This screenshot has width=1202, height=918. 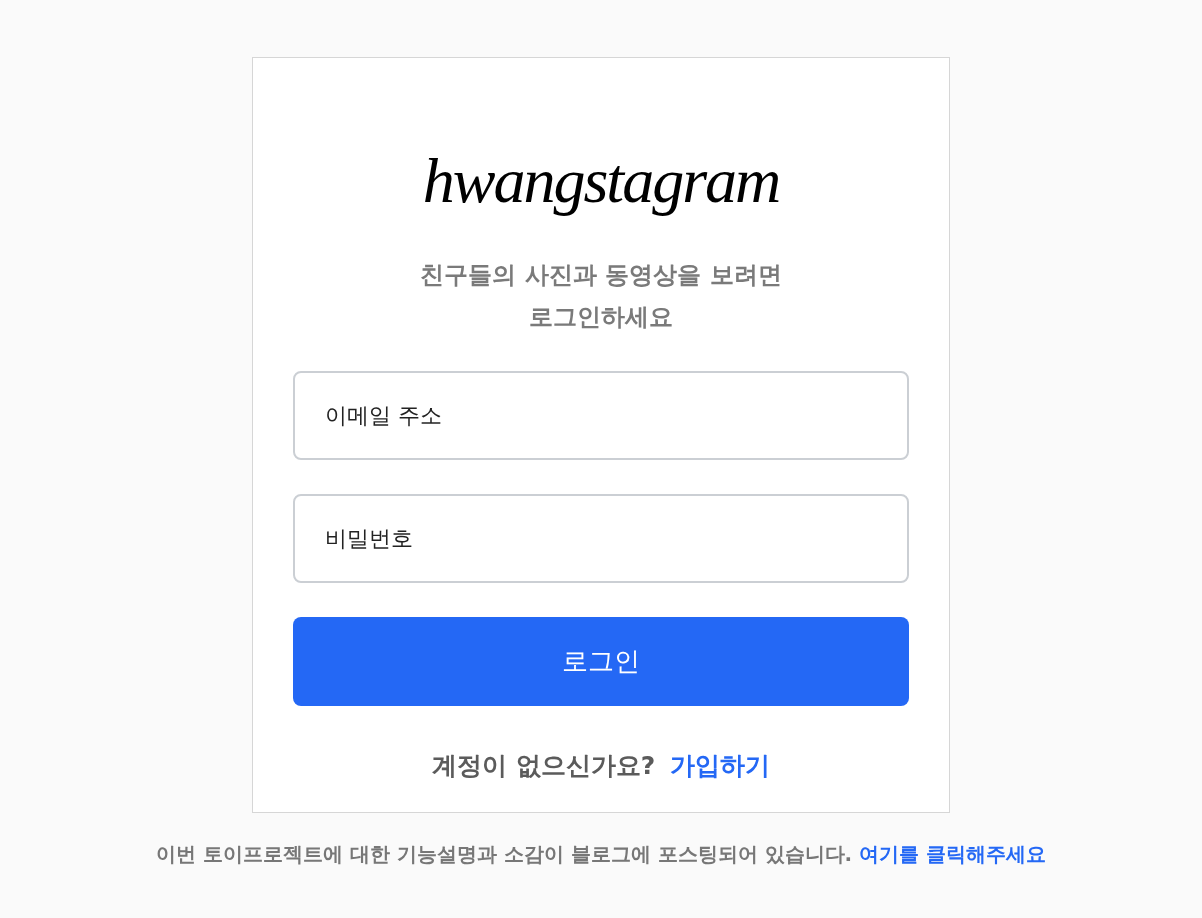 I want to click on blog-link: 여기를 클릭해주세요, so click(x=953, y=854).